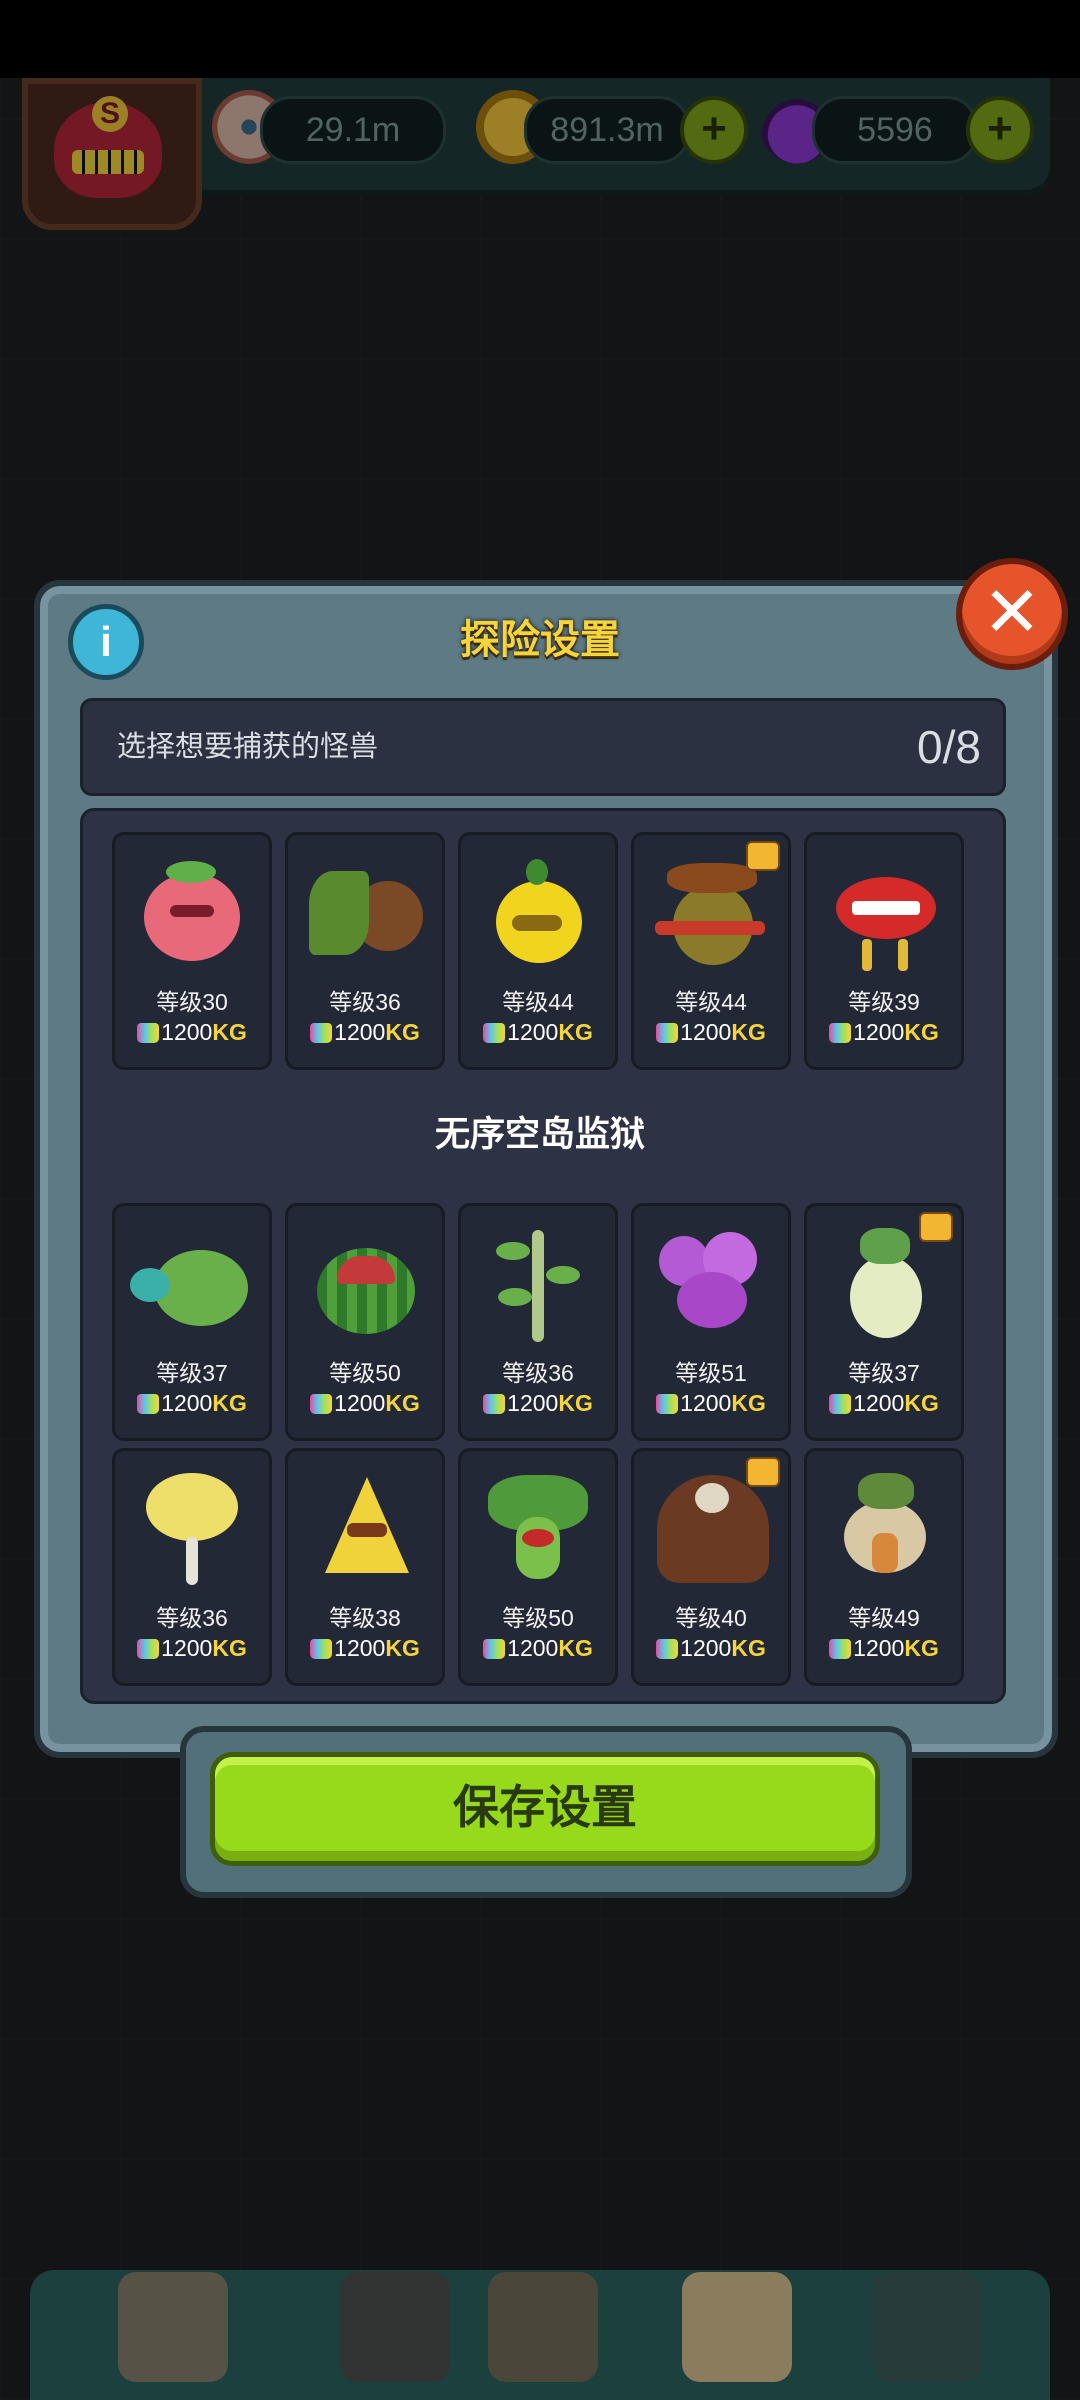 Image resolution: width=1080 pixels, height=2400 pixels. Describe the element at coordinates (365, 1618) in the screenshot. I see `monster-level: 等级38` at that location.